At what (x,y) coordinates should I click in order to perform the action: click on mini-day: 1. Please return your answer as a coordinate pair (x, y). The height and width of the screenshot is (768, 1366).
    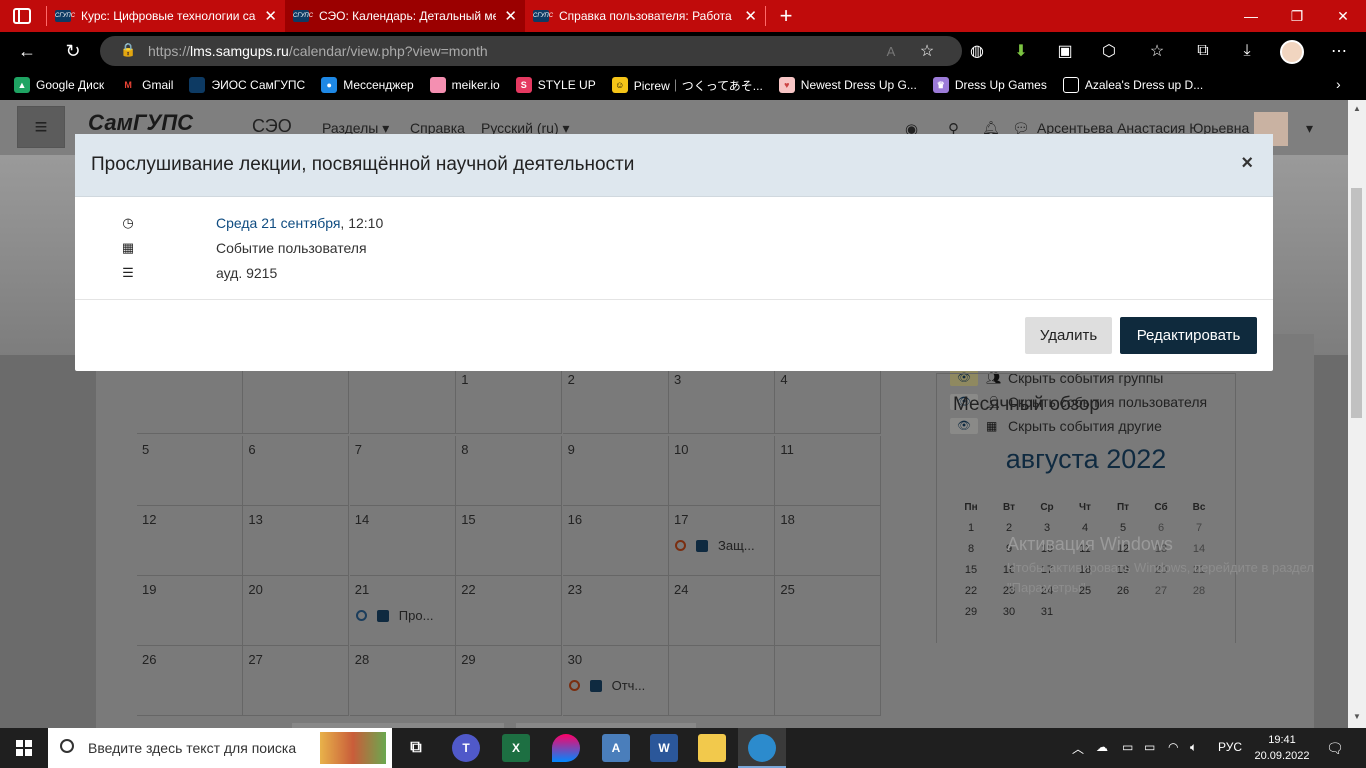
    Looking at the image, I should click on (971, 528).